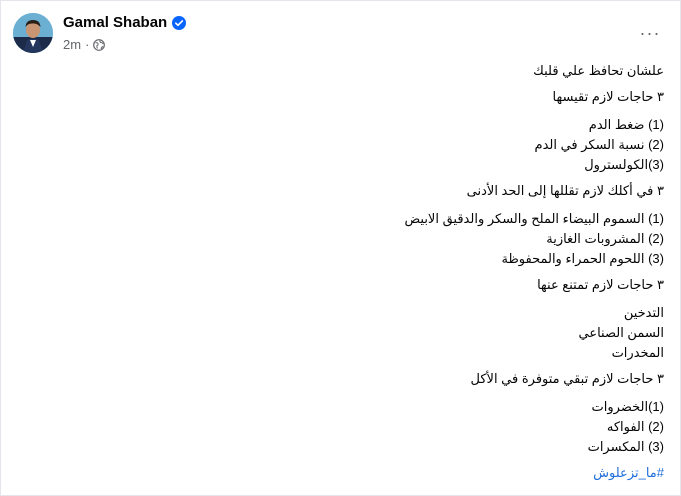 The width and height of the screenshot is (681, 496). I want to click on post-timestamp: 2m, so click(72, 44).